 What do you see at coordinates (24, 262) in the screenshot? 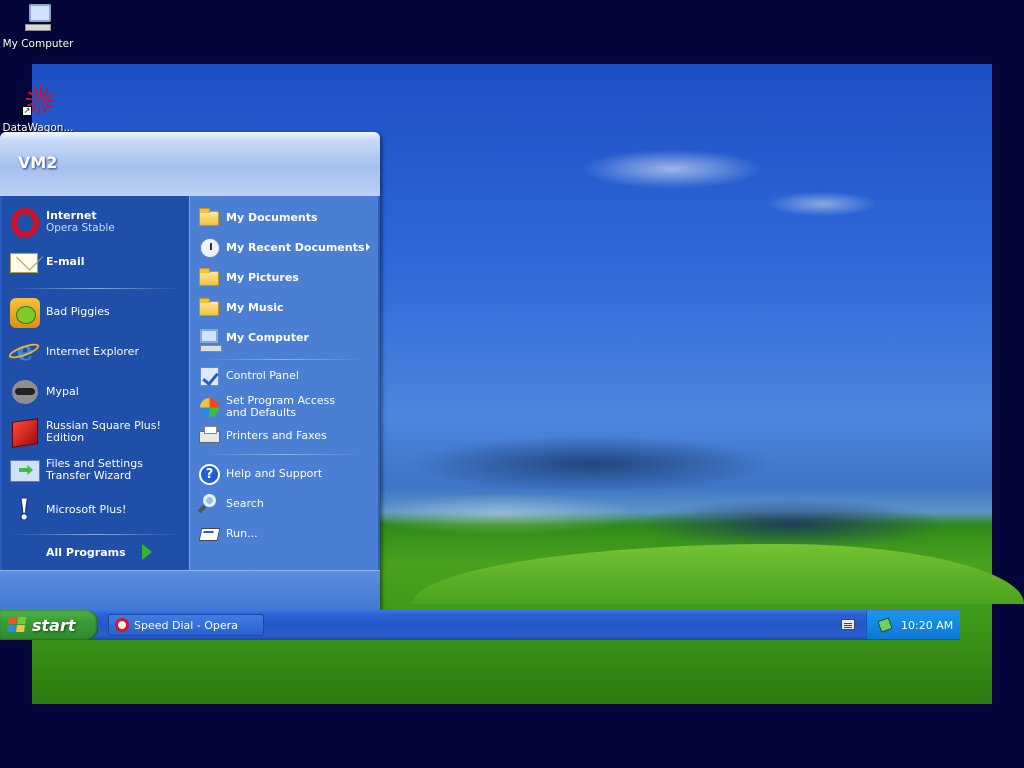
I see `email-icon` at bounding box center [24, 262].